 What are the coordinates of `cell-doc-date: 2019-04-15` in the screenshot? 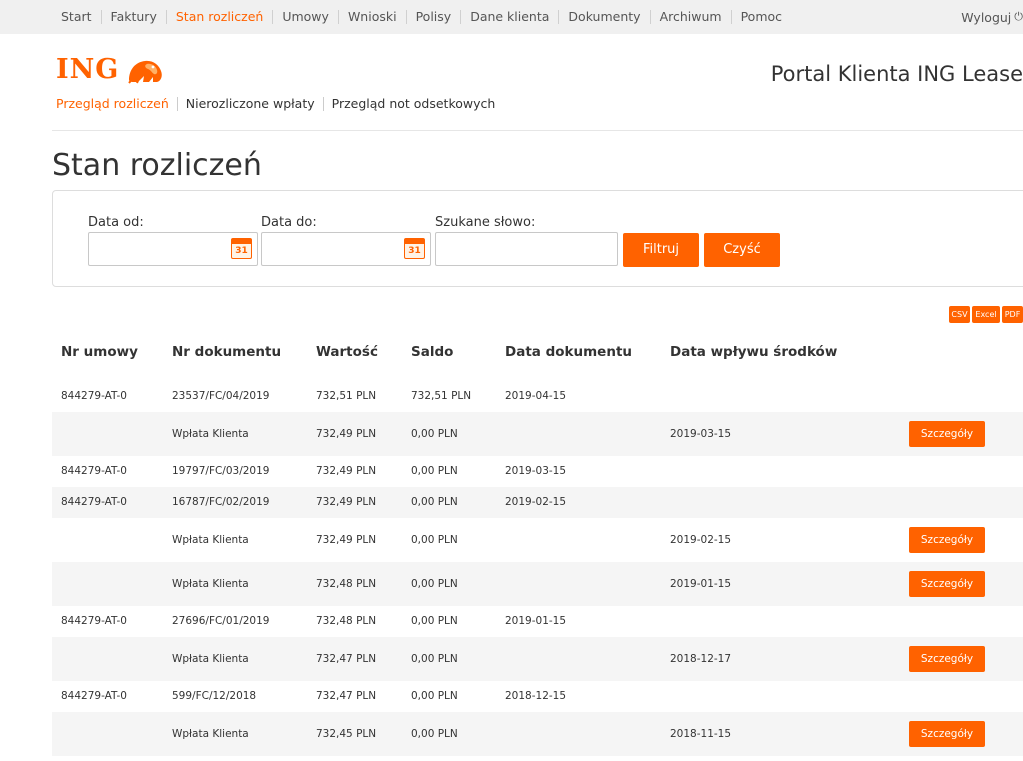 It's located at (536, 396).